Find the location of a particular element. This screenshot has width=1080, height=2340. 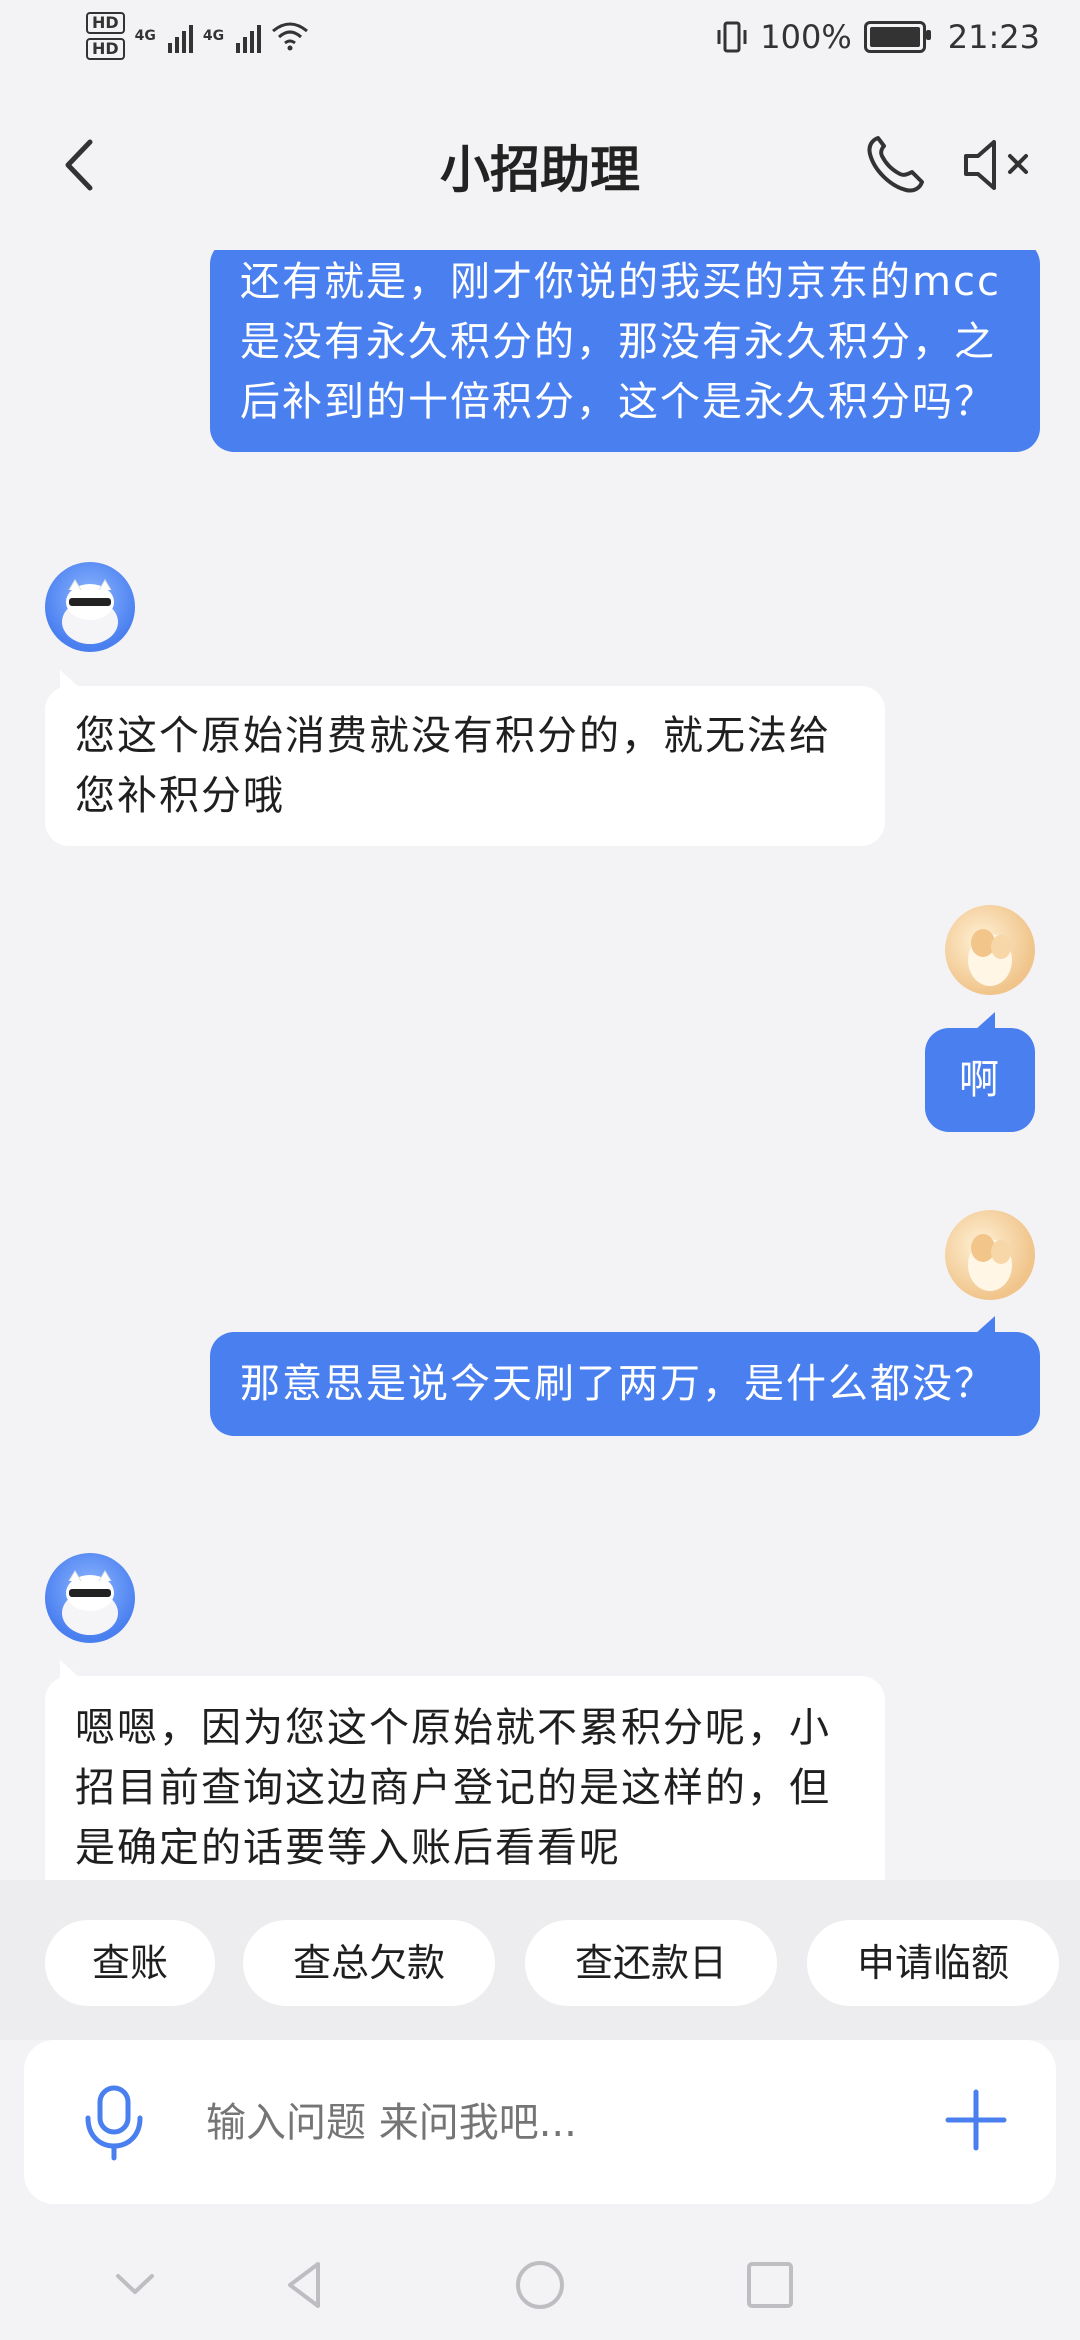

network-label-2: 4G is located at coordinates (213, 36).